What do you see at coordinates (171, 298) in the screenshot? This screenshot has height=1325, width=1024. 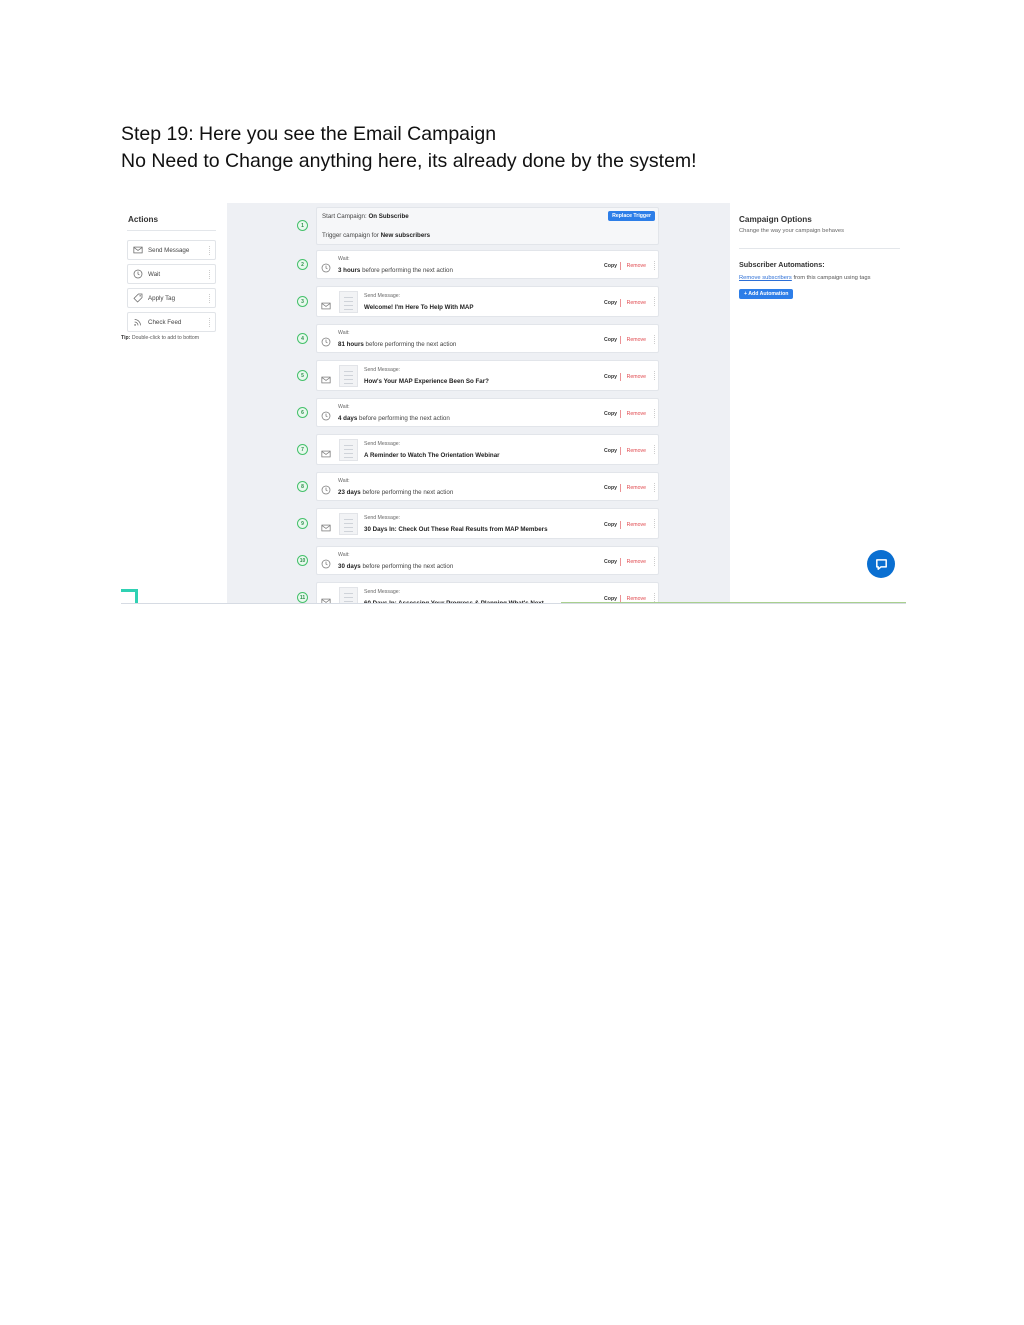 I see `action-apply-tag: Apply Tag` at bounding box center [171, 298].